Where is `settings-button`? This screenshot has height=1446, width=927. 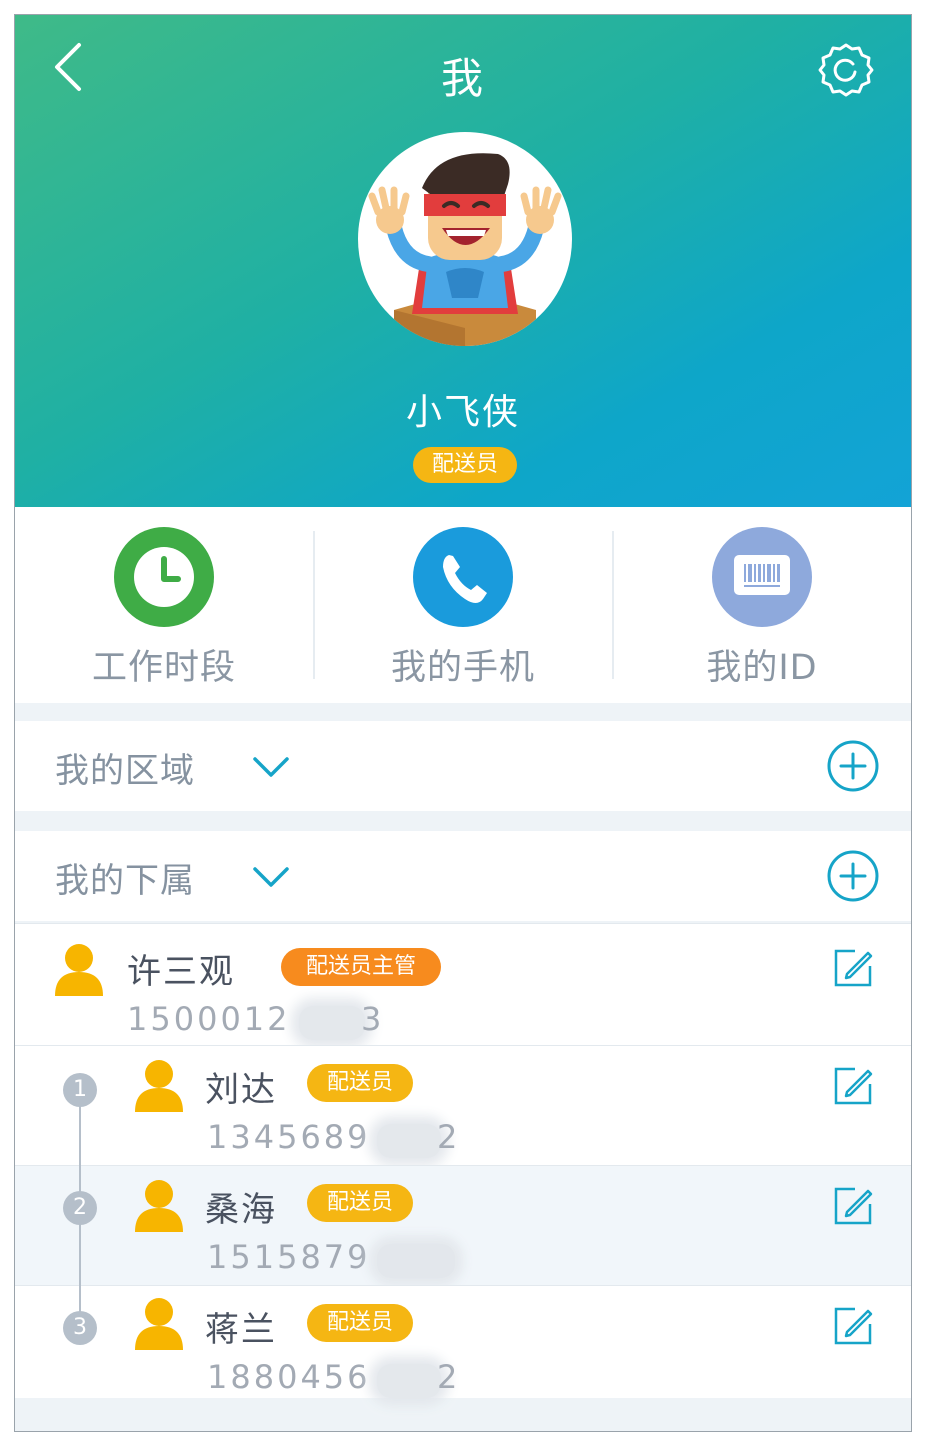 settings-button is located at coordinates (846, 70).